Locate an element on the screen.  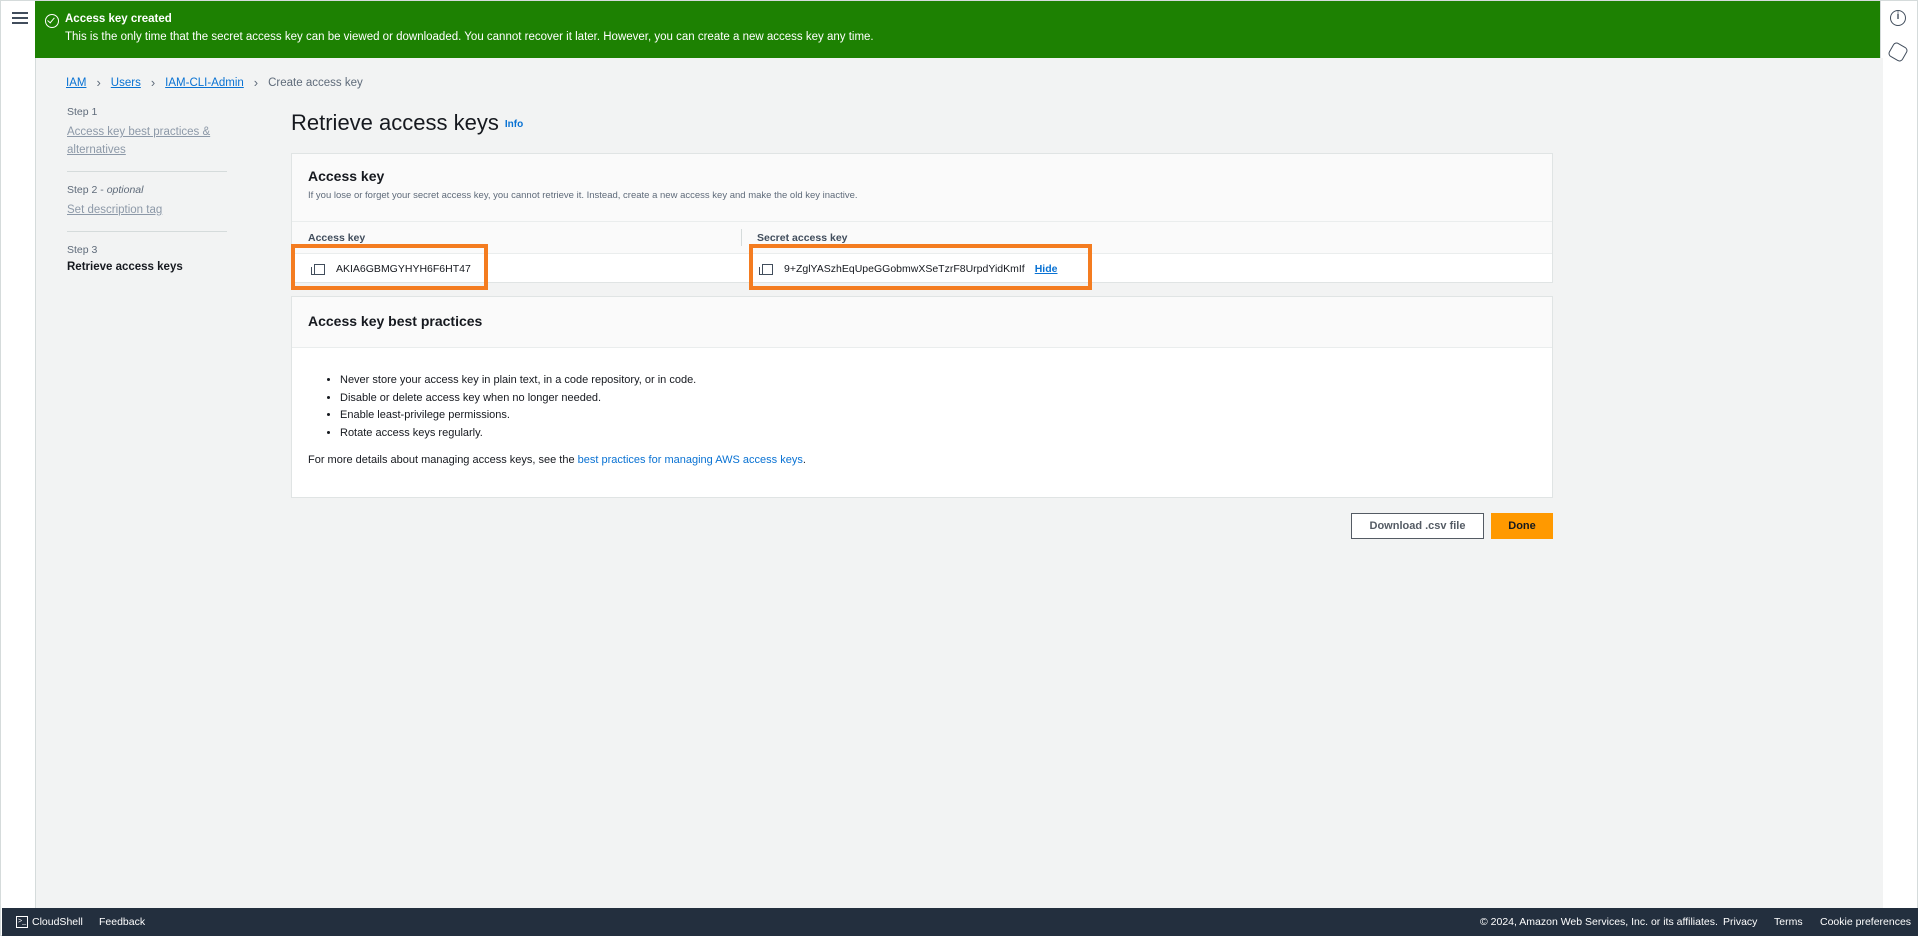
cloudshell-button: >_ CloudShell is located at coordinates (49, 922).